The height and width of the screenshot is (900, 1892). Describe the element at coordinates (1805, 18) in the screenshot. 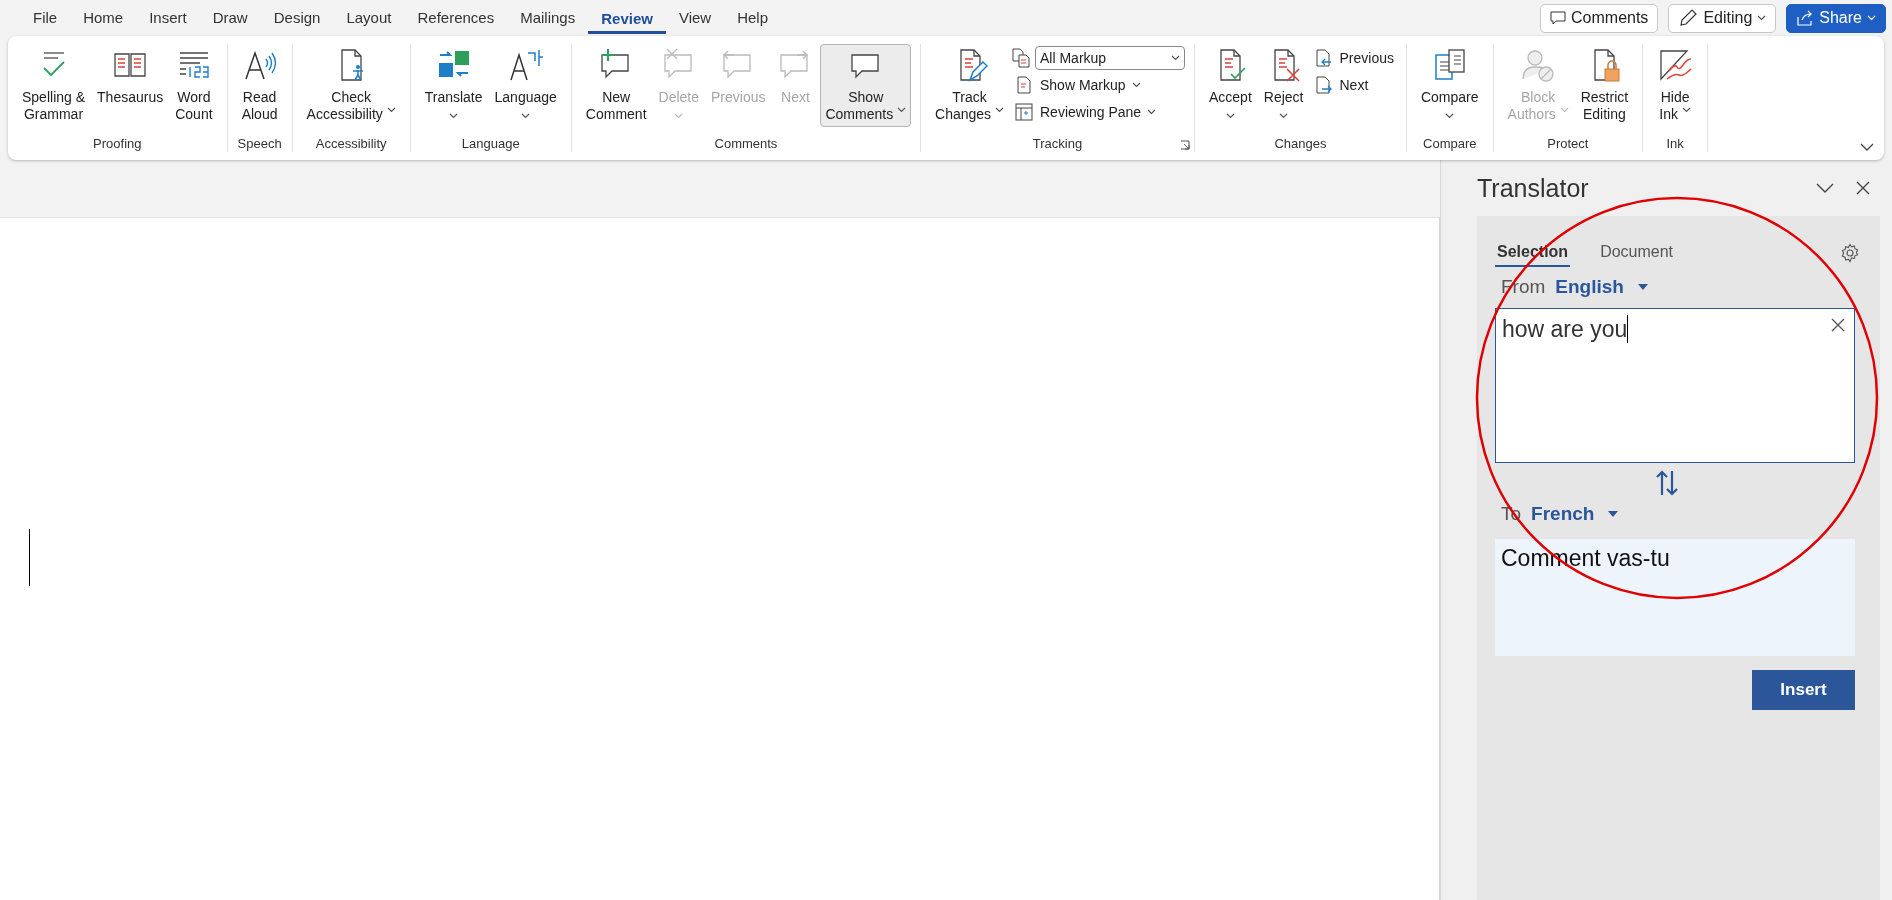

I see `share-icon` at that location.